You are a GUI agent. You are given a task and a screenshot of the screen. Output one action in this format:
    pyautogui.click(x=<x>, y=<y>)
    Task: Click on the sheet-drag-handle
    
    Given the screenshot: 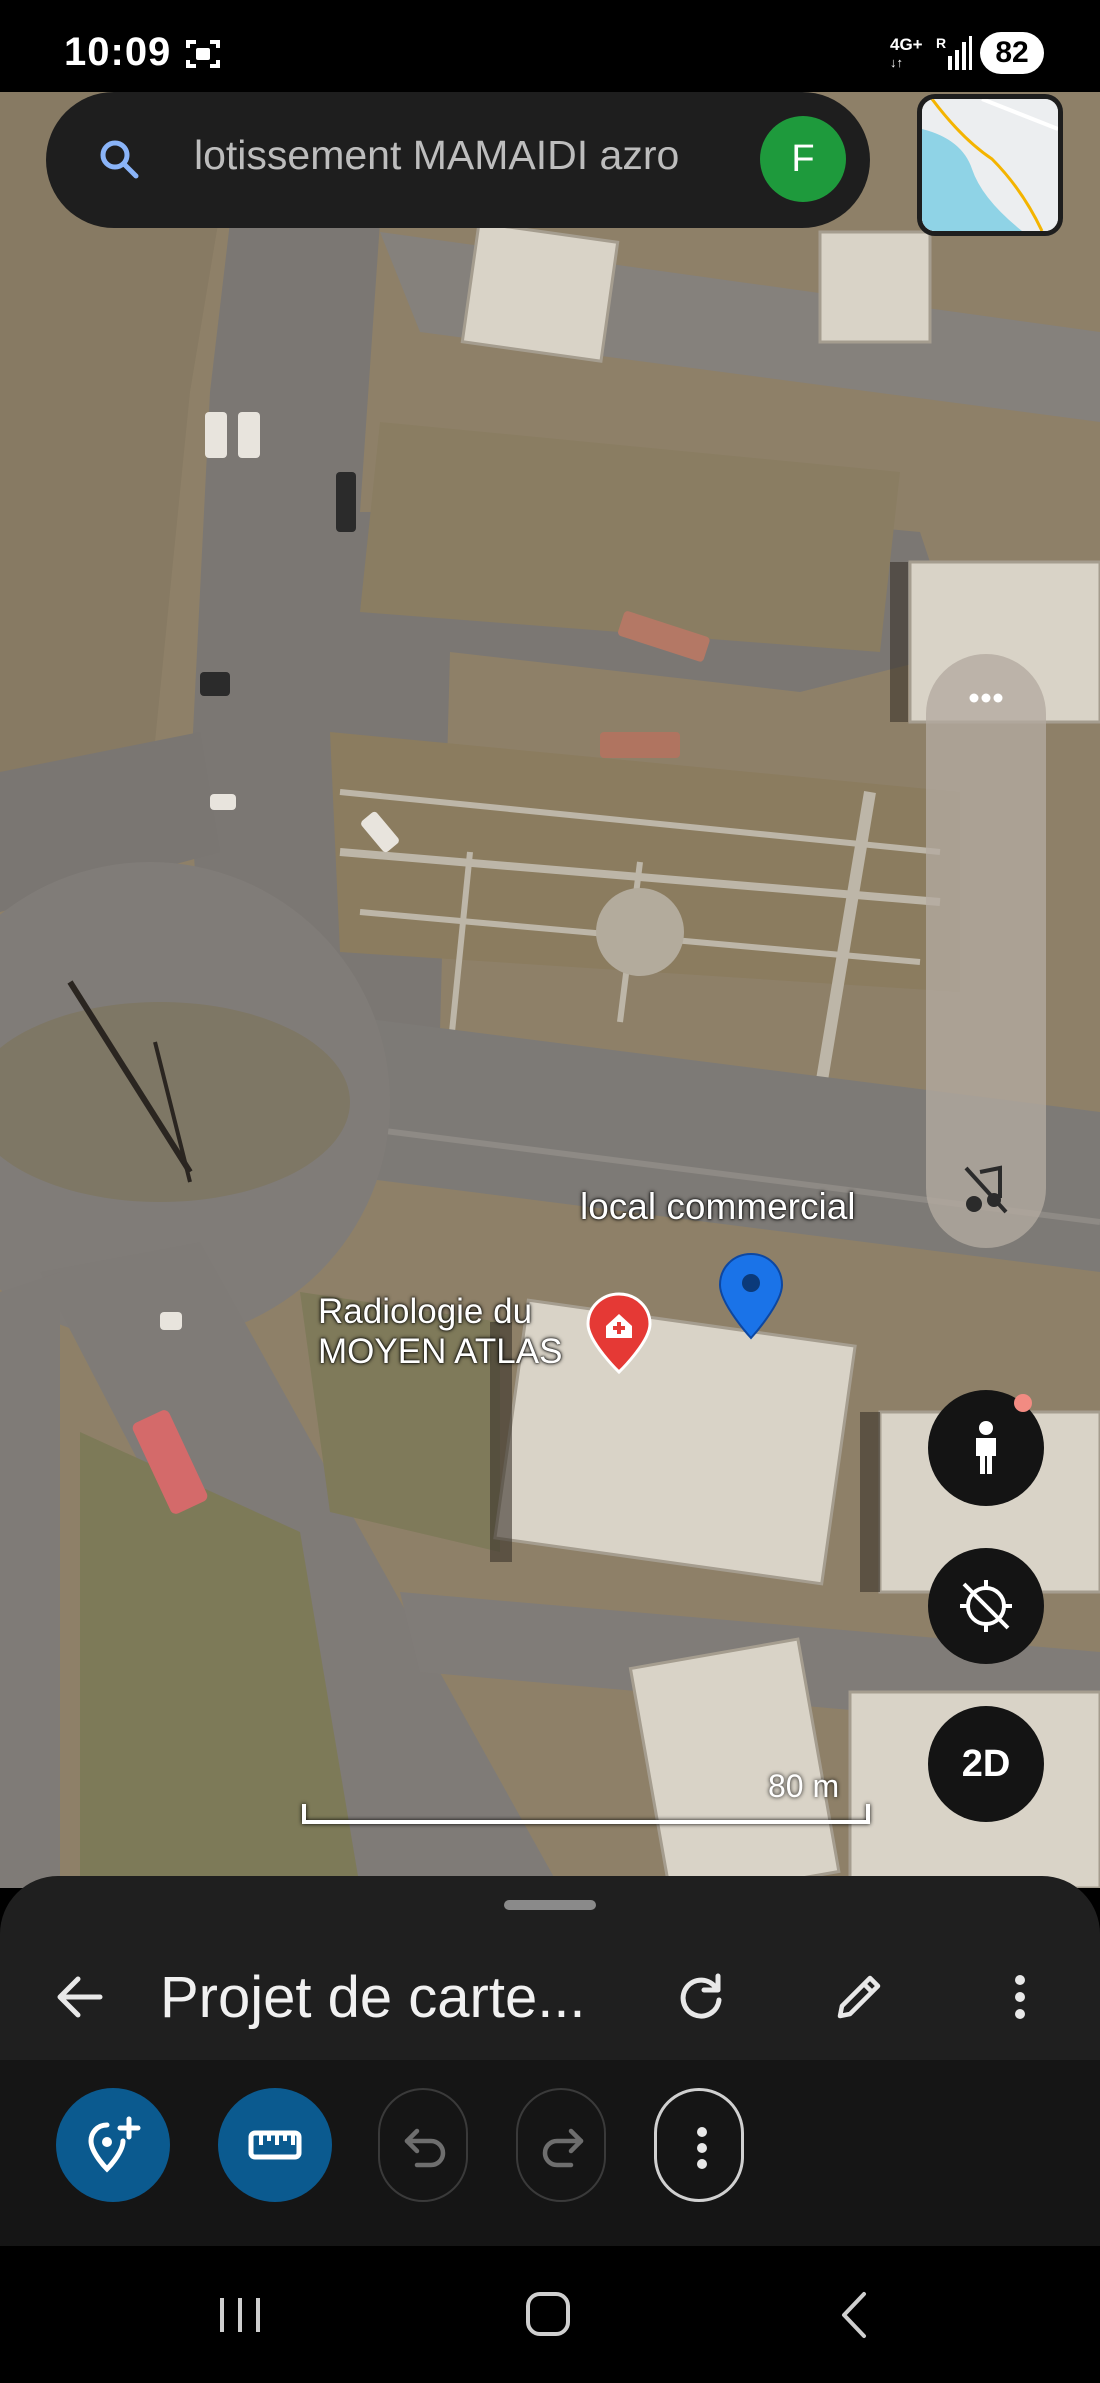 What is the action you would take?
    pyautogui.click(x=550, y=1905)
    